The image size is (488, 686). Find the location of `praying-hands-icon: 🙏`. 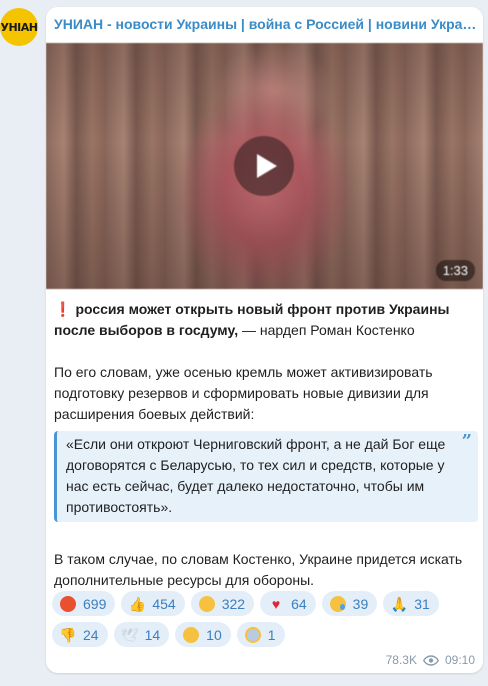

praying-hands-icon: 🙏 is located at coordinates (399, 603).